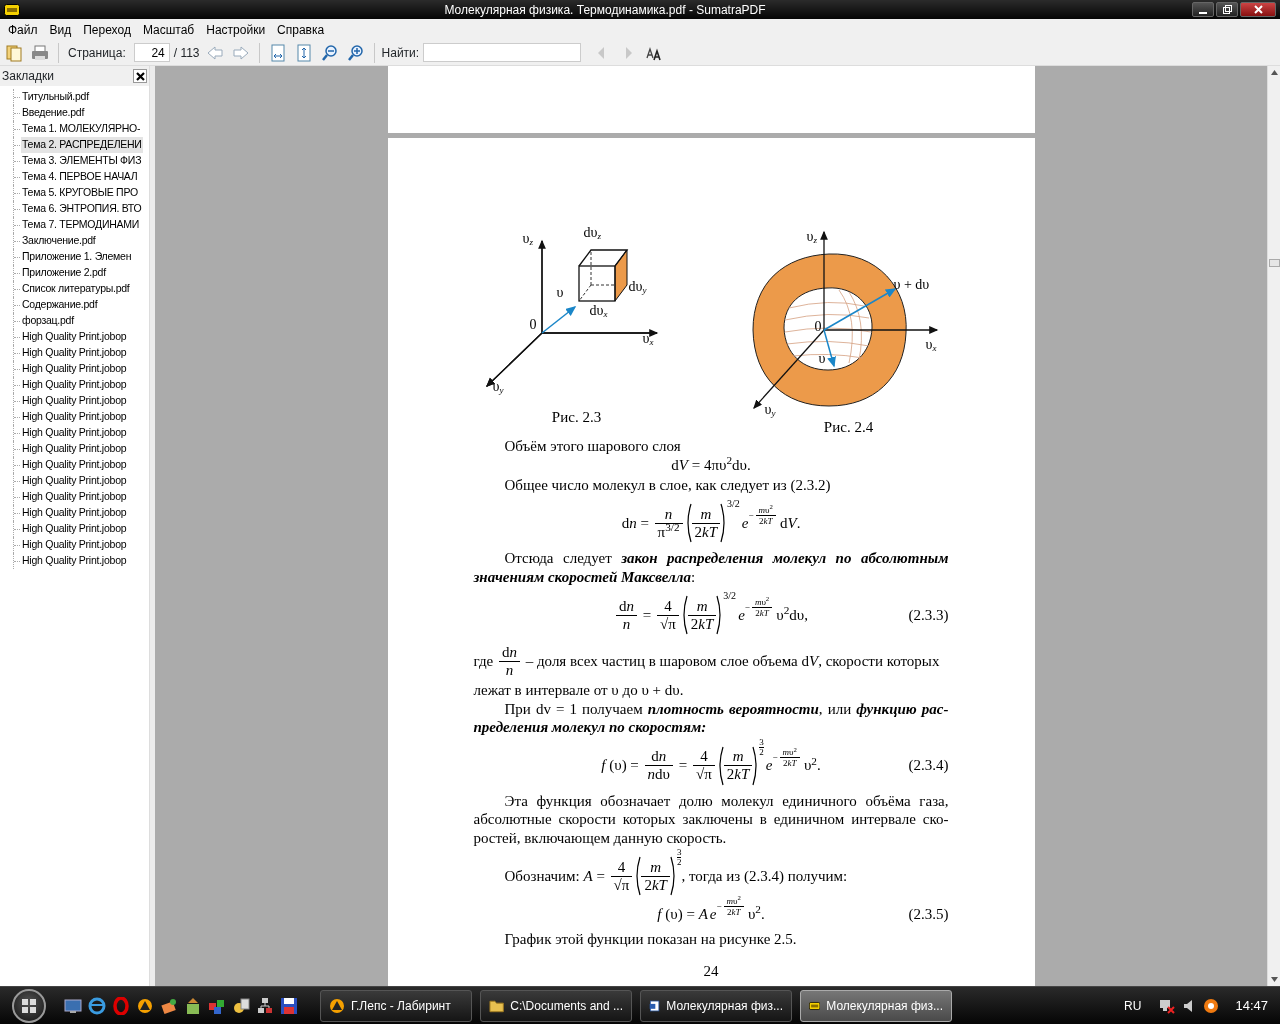 The image size is (1280, 1024). Describe the element at coordinates (59, 241) in the screenshot. I see `bookmark-item: Заключение.pdf` at that location.